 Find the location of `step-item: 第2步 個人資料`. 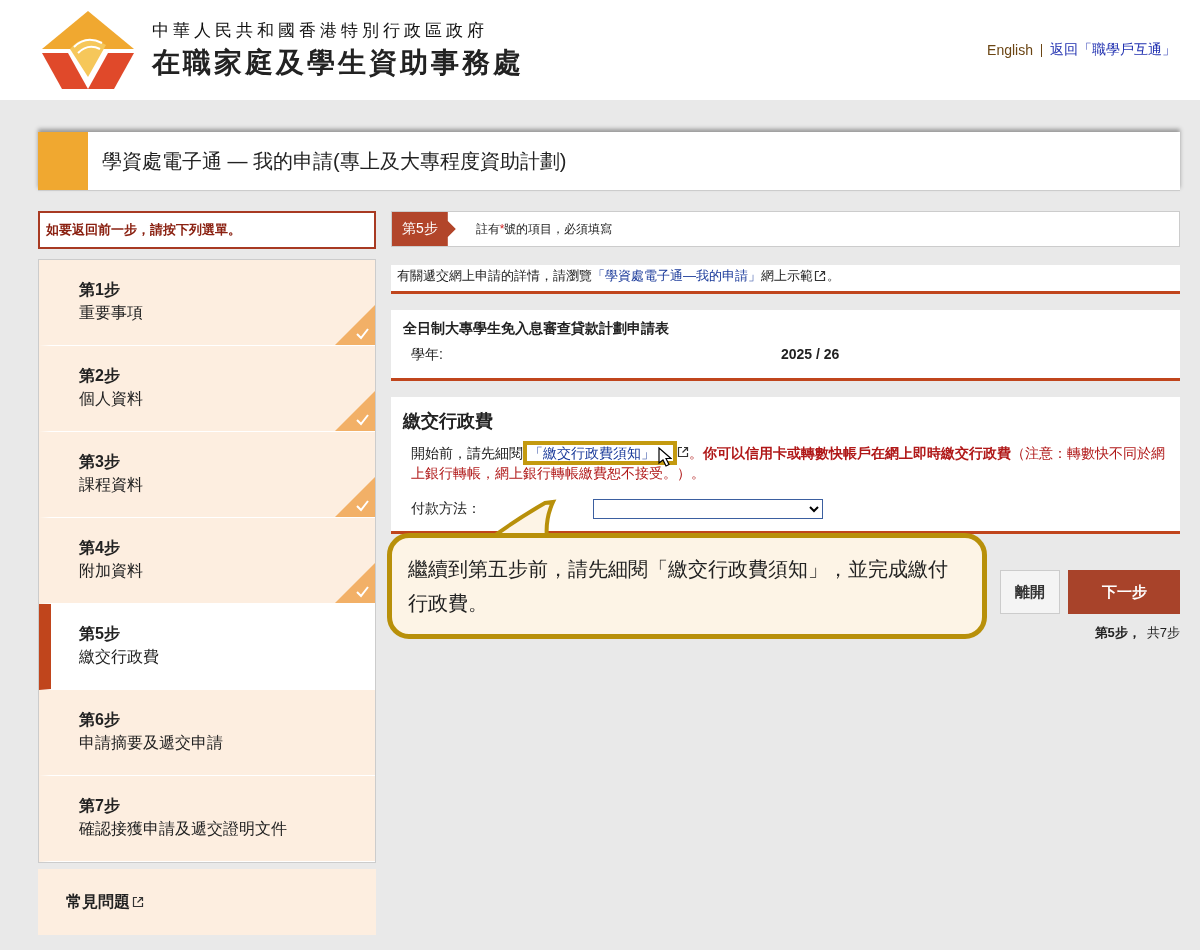

step-item: 第2步 個人資料 is located at coordinates (207, 389).